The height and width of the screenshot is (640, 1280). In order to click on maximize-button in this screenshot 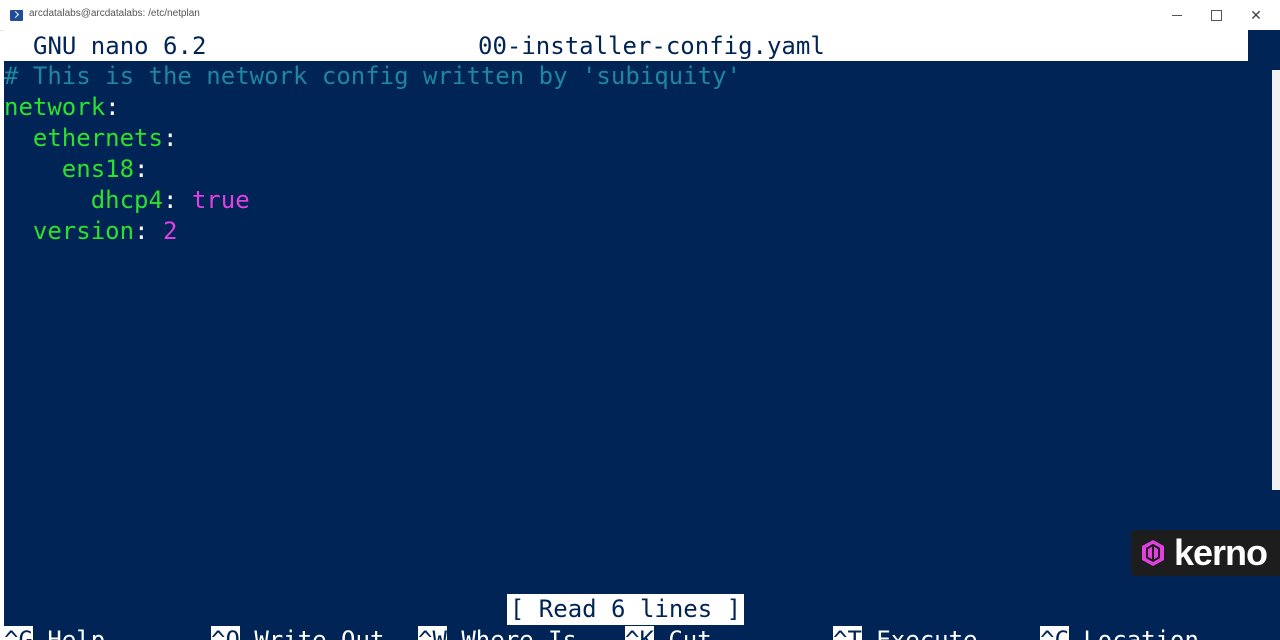, I will do `click(1216, 15)`.